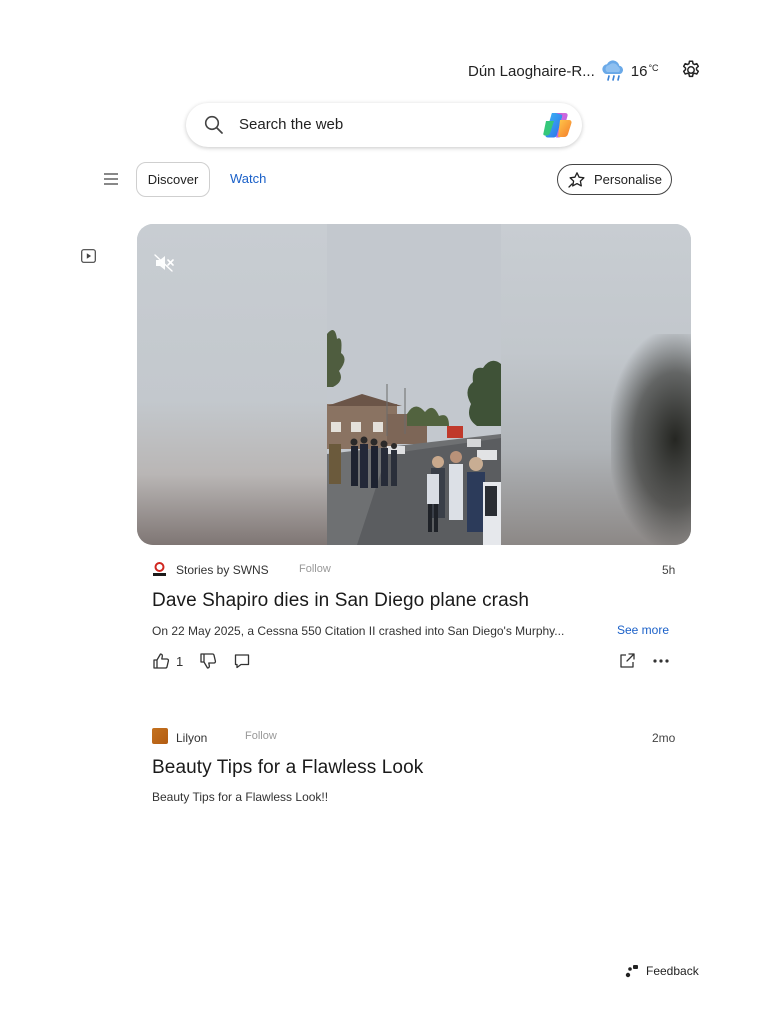  Describe the element at coordinates (631, 971) in the screenshot. I see `feedback-icon` at that location.